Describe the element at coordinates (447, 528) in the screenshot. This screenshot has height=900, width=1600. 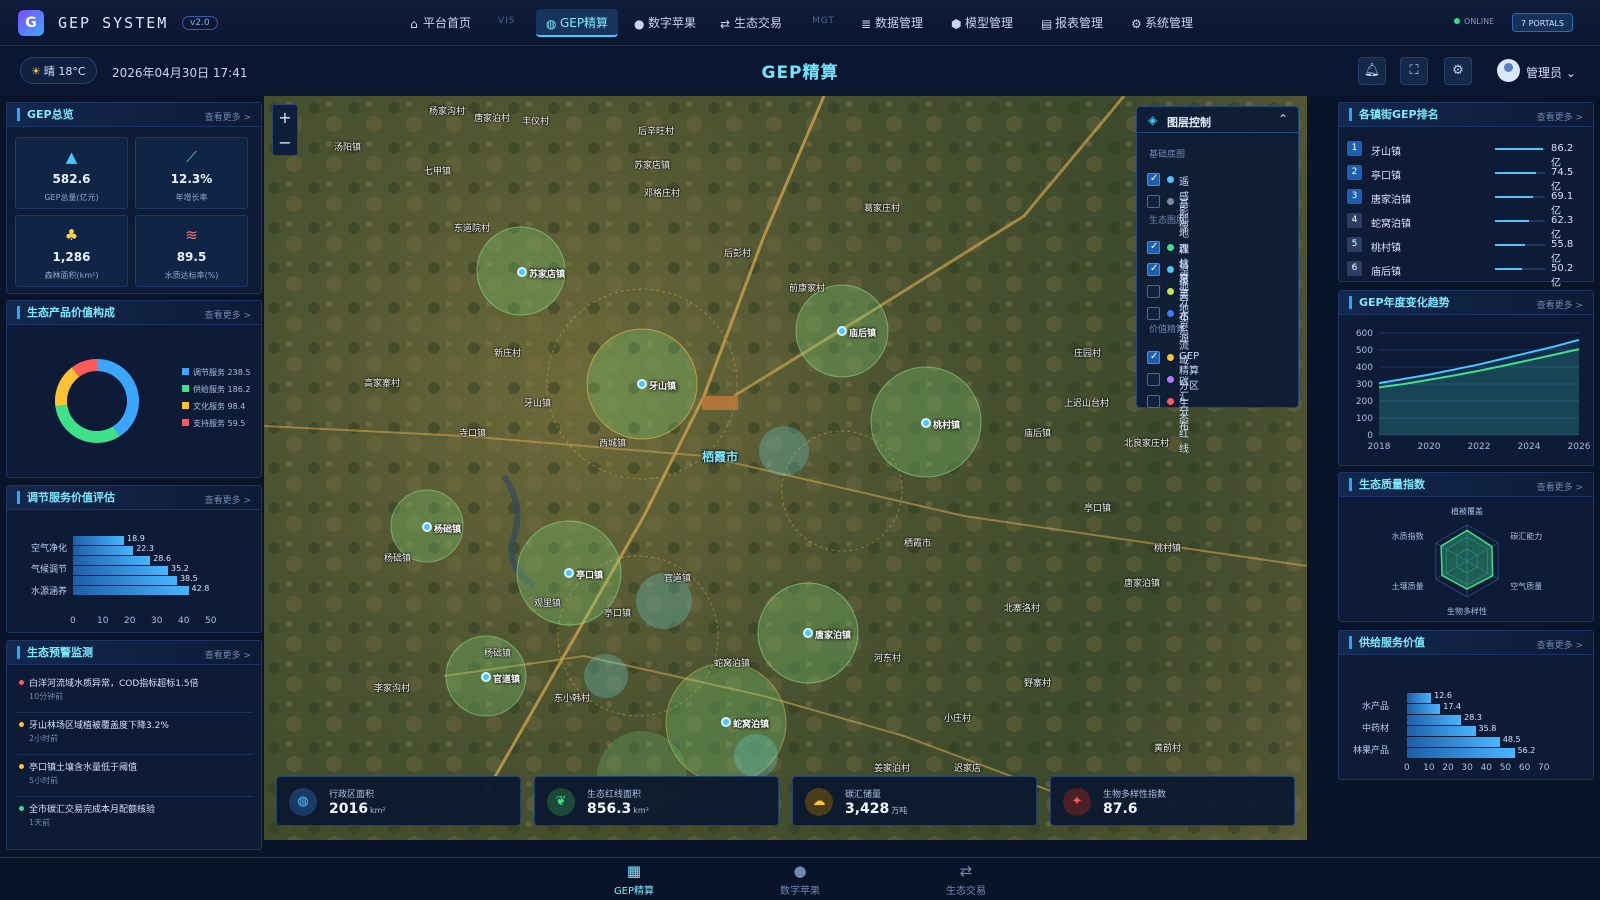
I see `town-label: 杨础镇` at that location.